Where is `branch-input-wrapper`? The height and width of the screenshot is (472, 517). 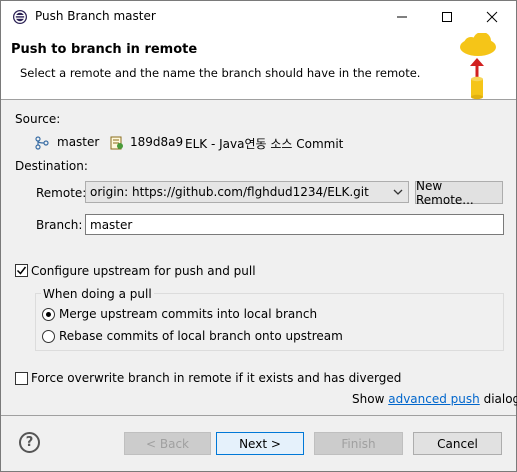 branch-input-wrapper is located at coordinates (294, 224).